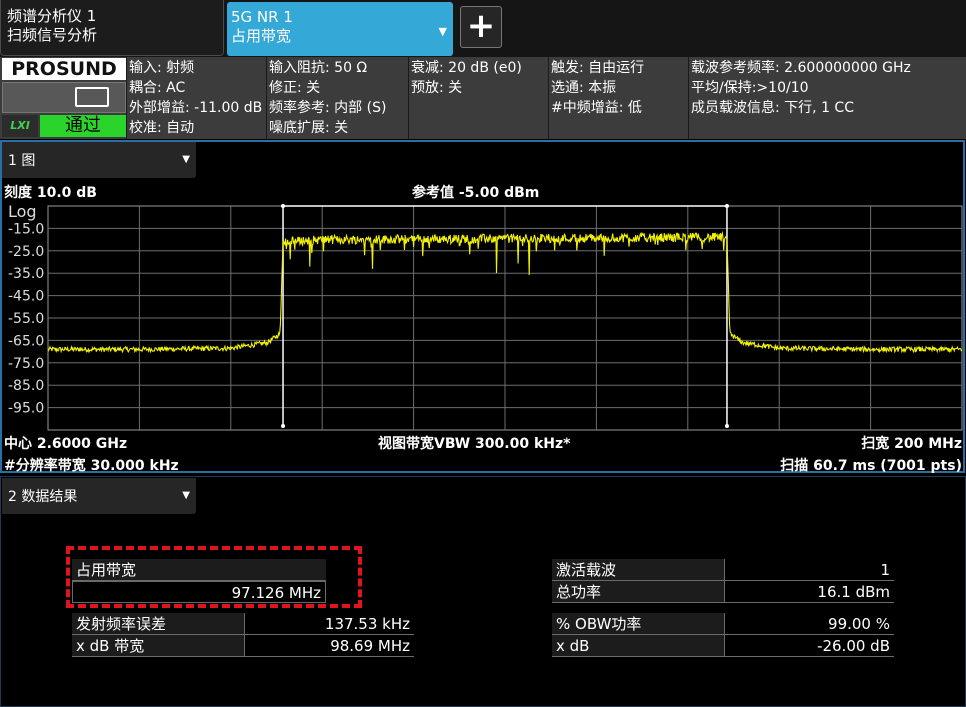  What do you see at coordinates (162, 128) in the screenshot?
I see `info-line: 校准: 自动` at bounding box center [162, 128].